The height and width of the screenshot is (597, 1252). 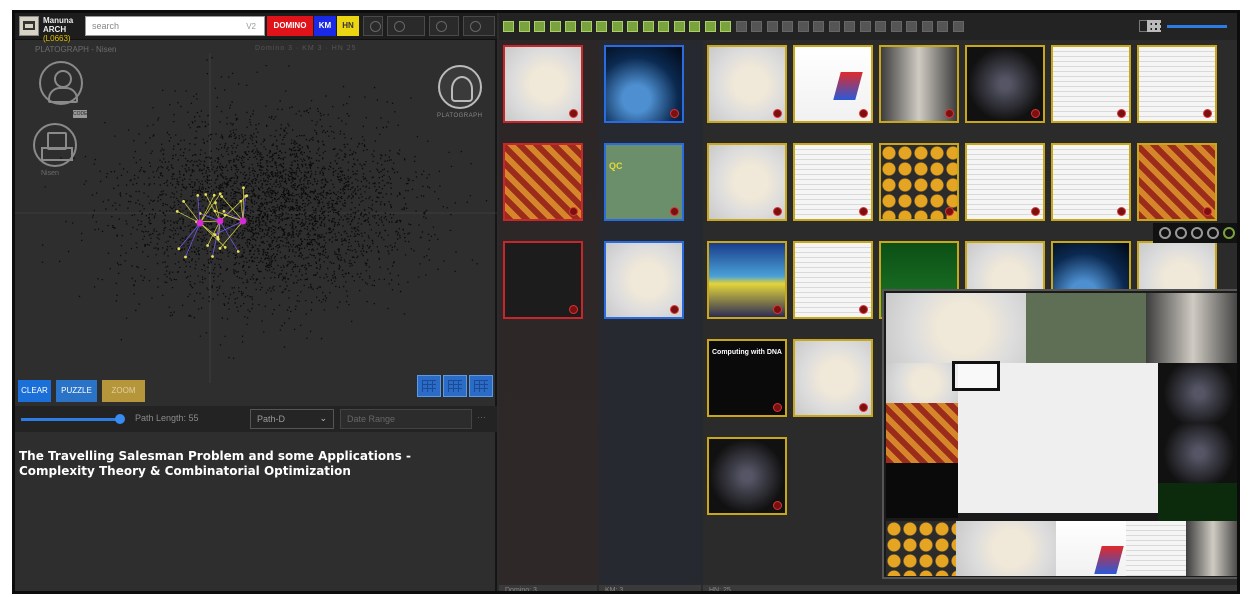 I want to click on rotate-icon, so click(x=1165, y=233).